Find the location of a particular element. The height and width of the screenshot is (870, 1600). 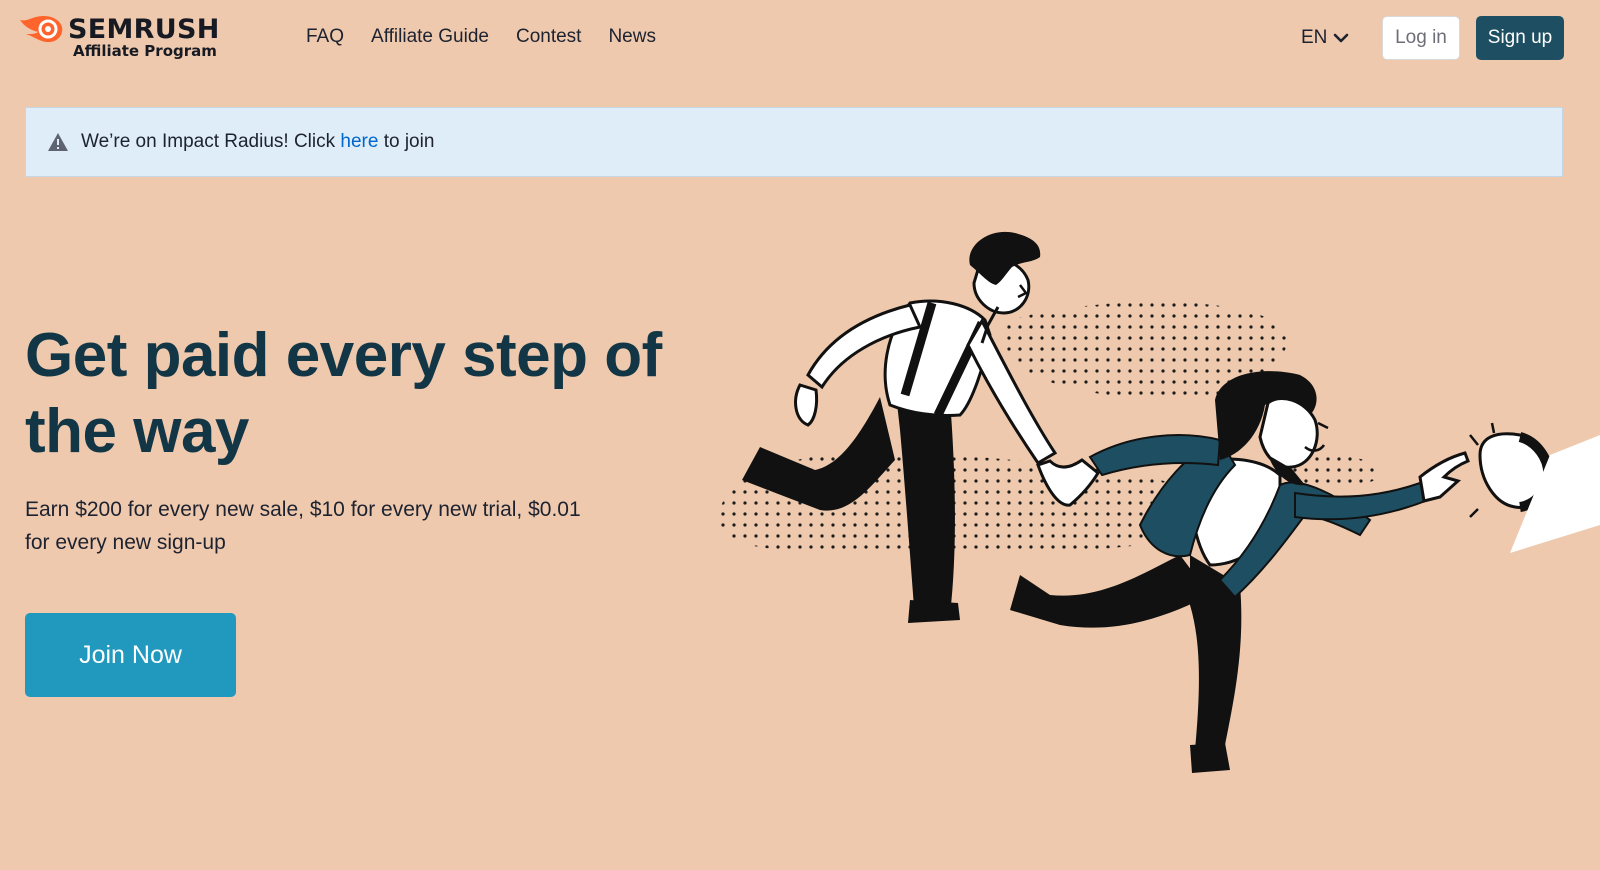

signup-button: Sign up is located at coordinates (1520, 38).